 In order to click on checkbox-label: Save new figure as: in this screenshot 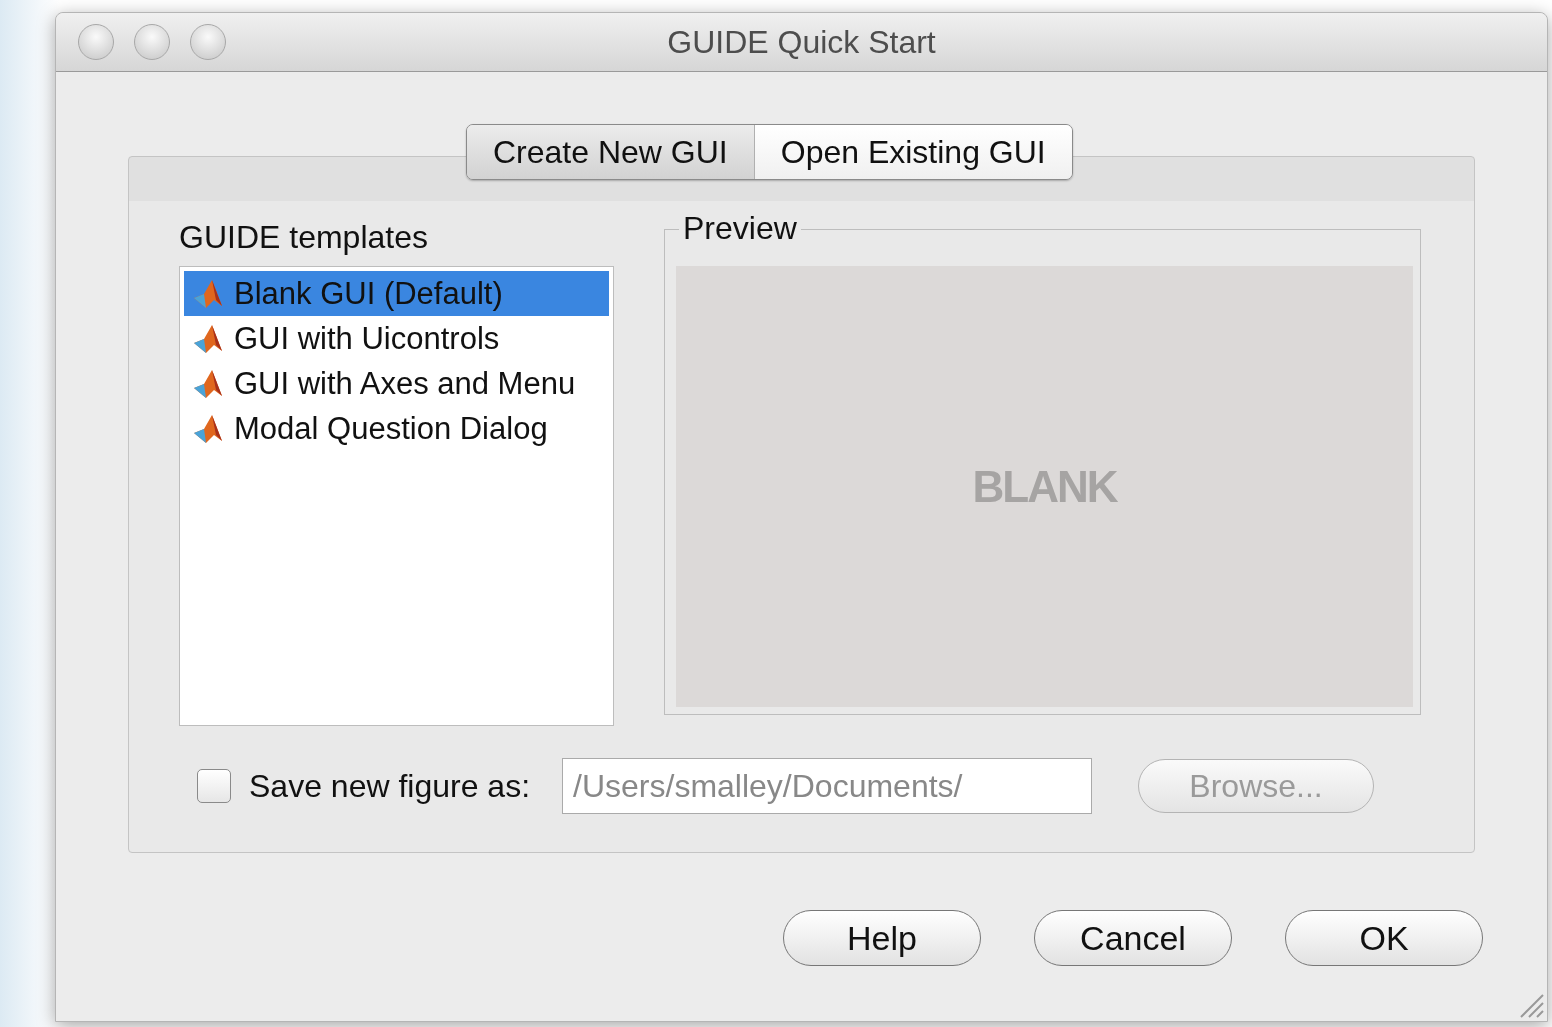, I will do `click(390, 786)`.